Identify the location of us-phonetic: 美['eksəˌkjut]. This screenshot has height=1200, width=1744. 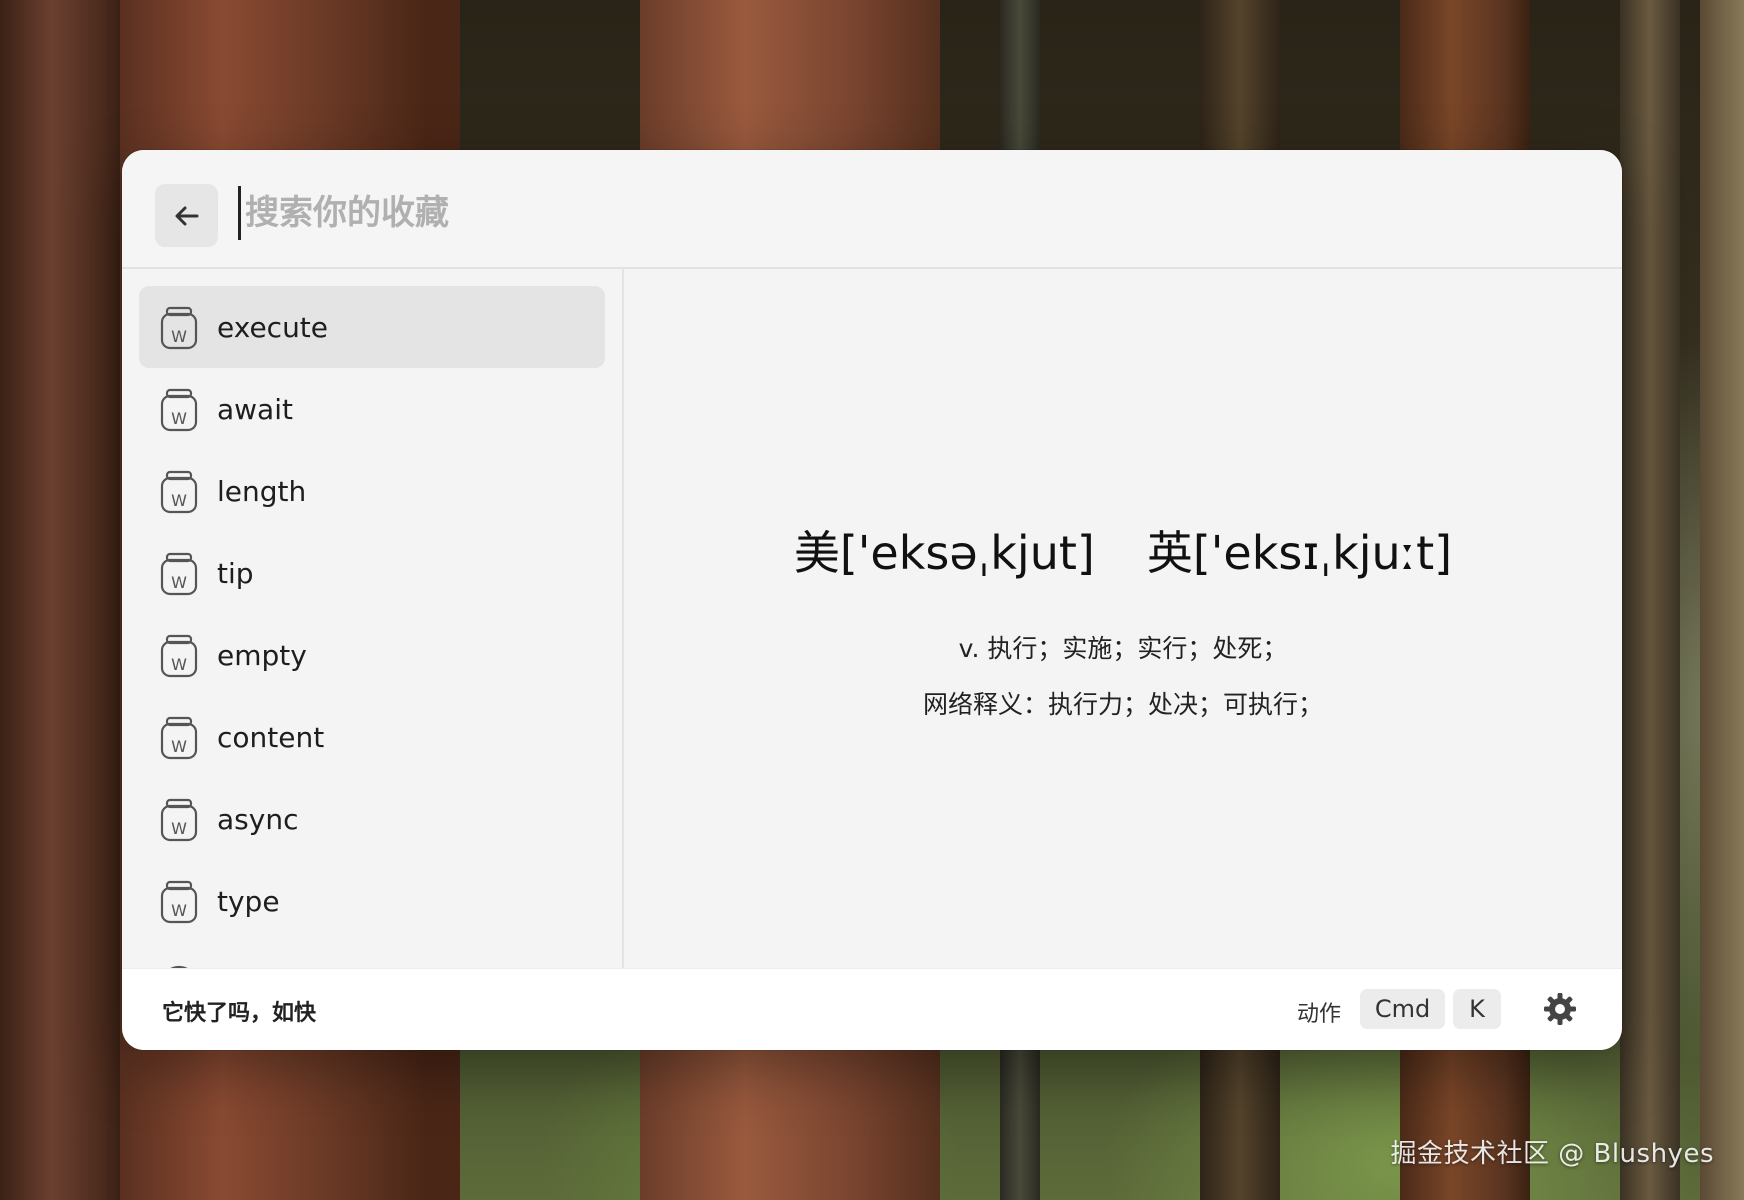
(944, 553).